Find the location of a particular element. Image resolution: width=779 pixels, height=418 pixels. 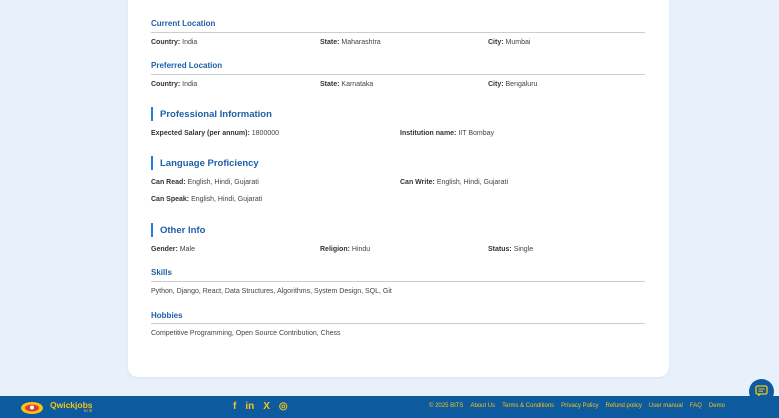

facebook-icon: f is located at coordinates (234, 407).